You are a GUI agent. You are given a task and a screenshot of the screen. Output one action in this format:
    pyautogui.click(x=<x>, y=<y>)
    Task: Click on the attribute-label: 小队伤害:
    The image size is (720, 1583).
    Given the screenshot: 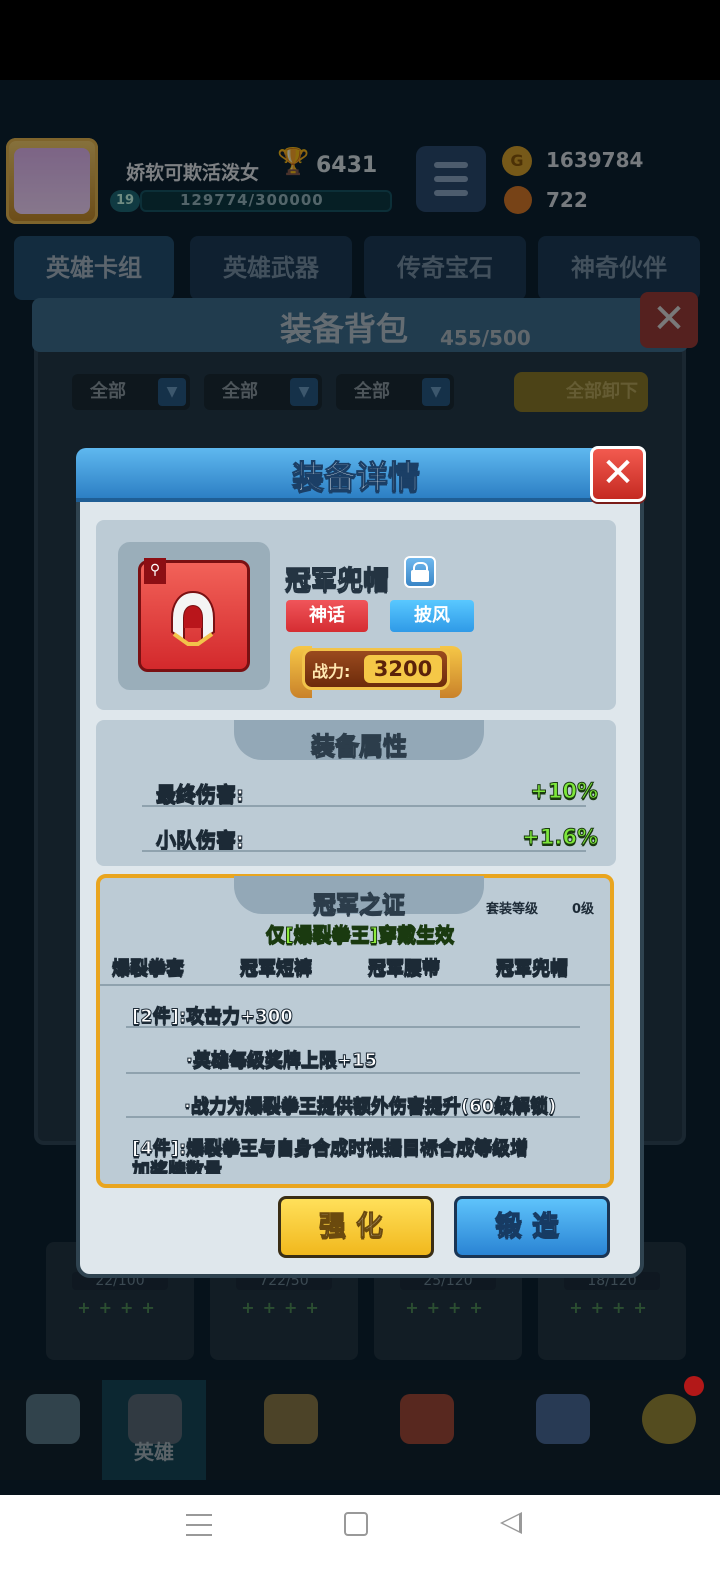 What is the action you would take?
    pyautogui.click(x=200, y=840)
    